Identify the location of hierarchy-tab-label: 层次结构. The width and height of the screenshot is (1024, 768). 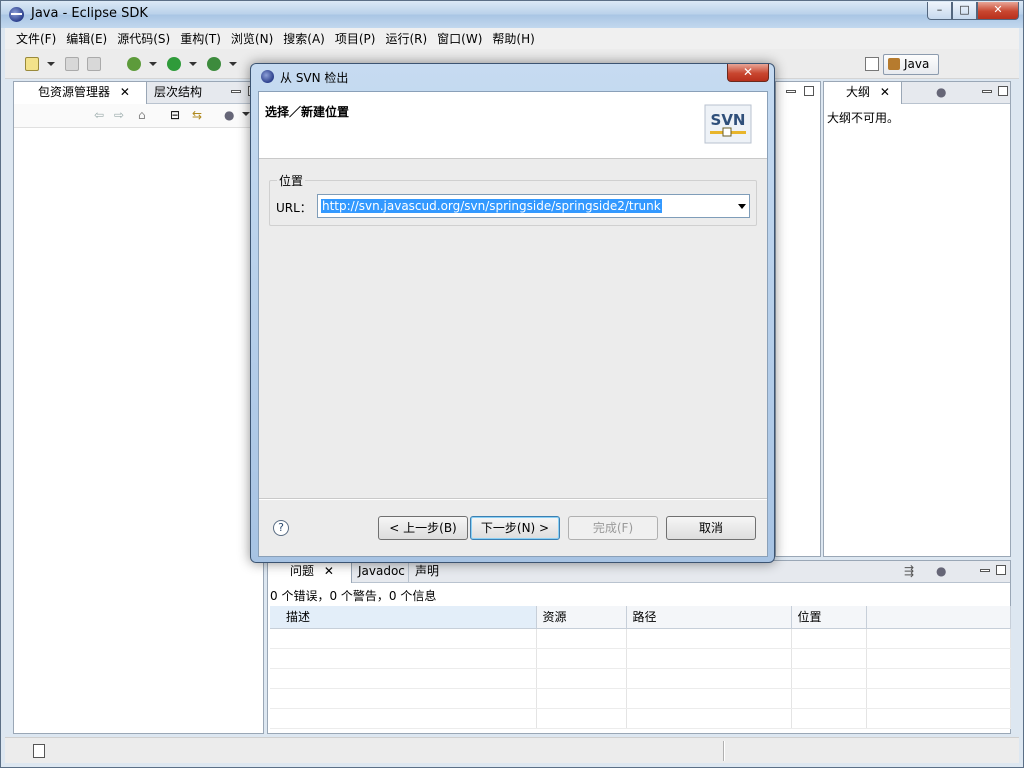
(178, 92).